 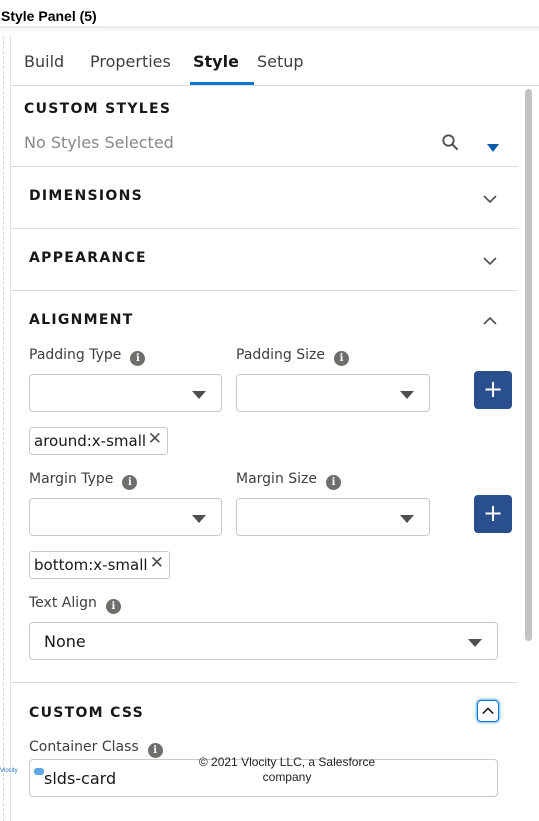 I want to click on panel-title: Style Panel (5), so click(x=49, y=16).